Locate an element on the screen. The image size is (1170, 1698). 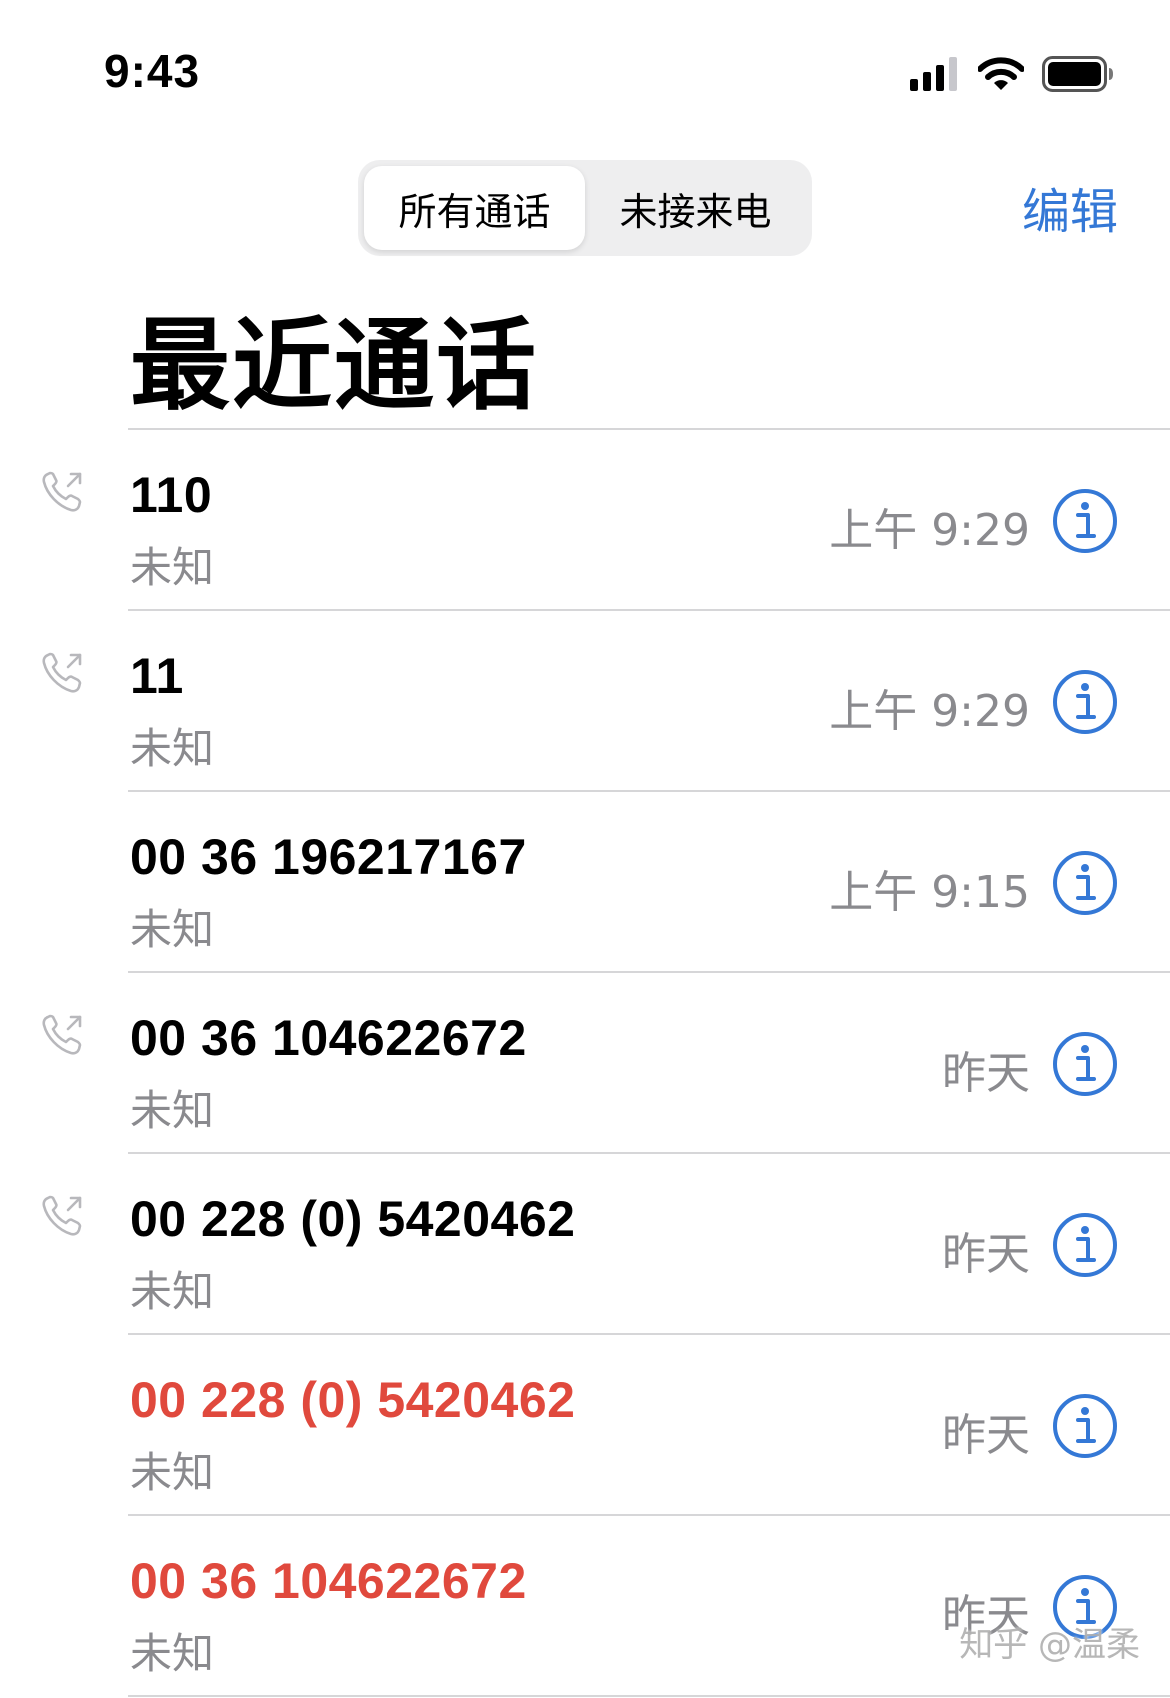
call-filter-segmented-control: 所有通话 未接来电 is located at coordinates (585, 208).